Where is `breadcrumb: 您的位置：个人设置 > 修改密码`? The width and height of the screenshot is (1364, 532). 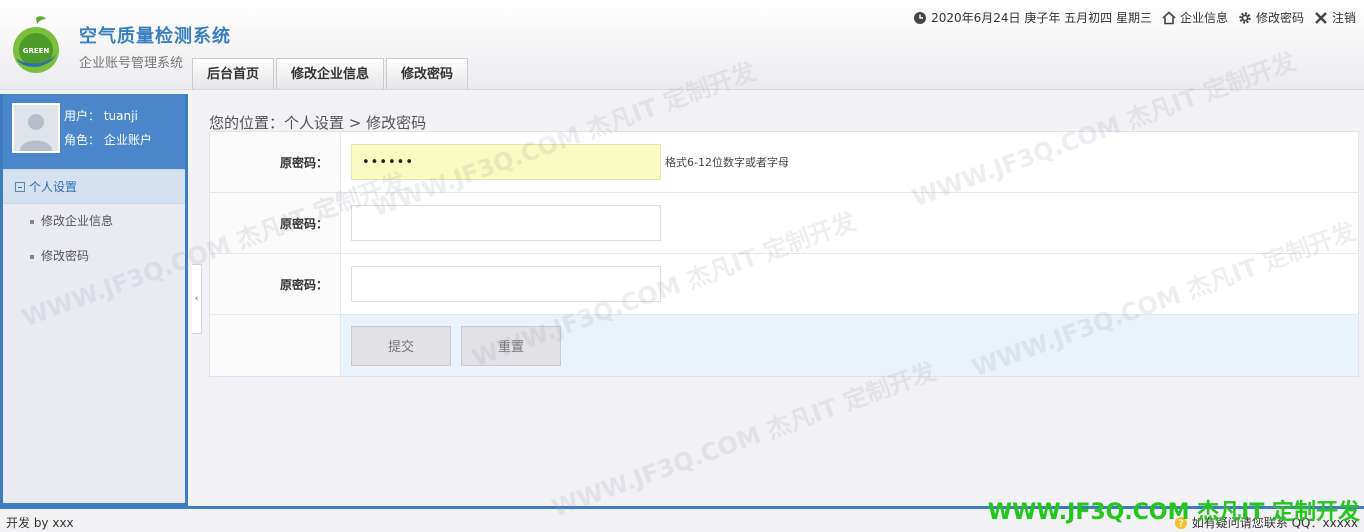
breadcrumb: 您的位置：个人设置 > 修改密码 is located at coordinates (318, 123).